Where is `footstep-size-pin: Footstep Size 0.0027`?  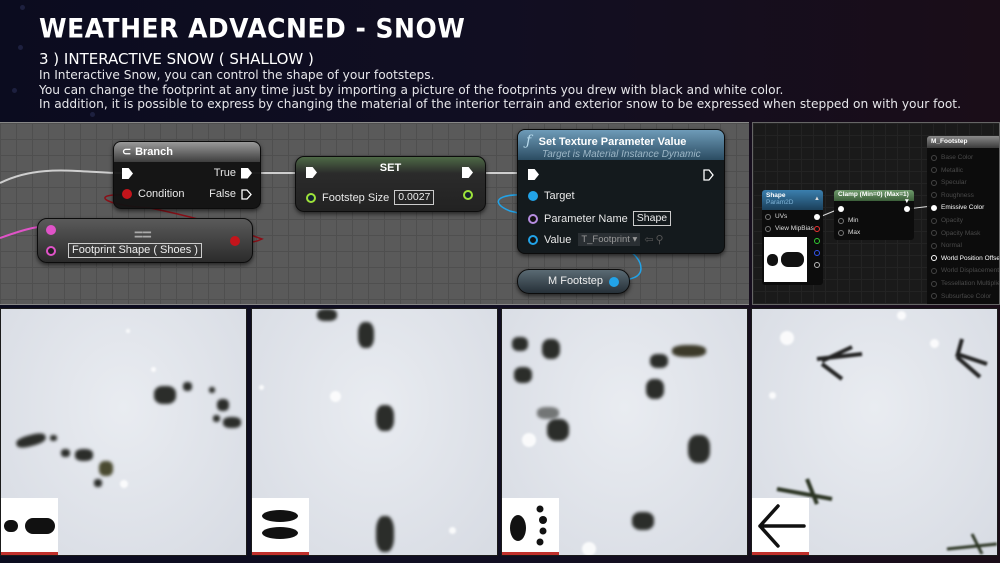
footstep-size-pin: Footstep Size 0.0027 is located at coordinates (370, 197).